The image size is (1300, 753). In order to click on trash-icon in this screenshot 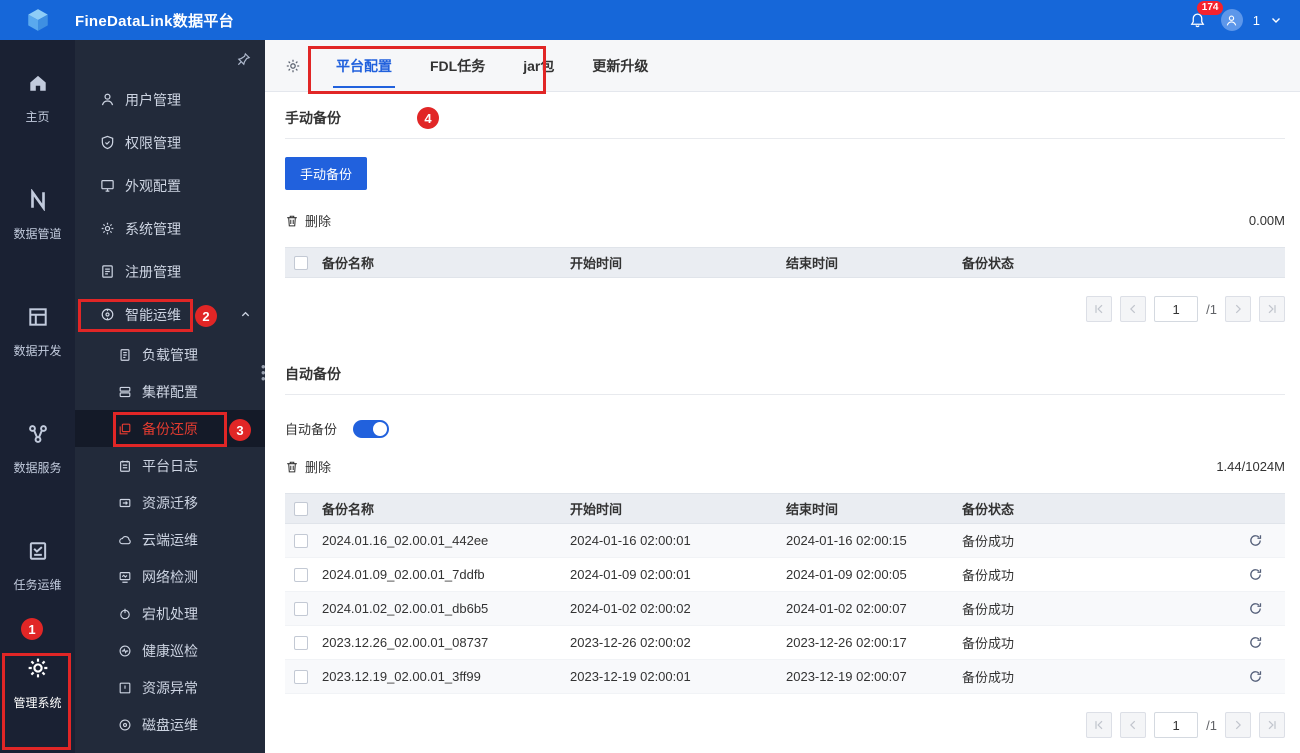, I will do `click(292, 220)`.